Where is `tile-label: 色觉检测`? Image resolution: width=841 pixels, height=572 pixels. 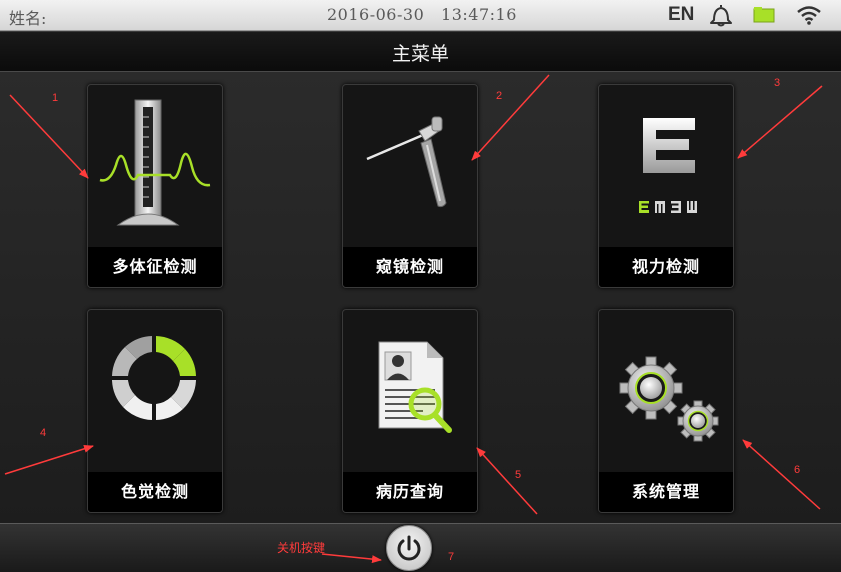
tile-label: 色觉检测 is located at coordinates (155, 492).